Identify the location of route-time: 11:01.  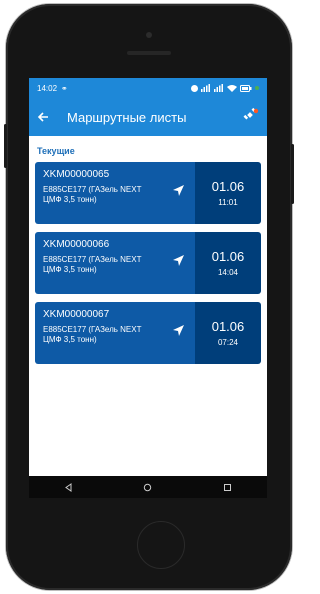
(228, 202).